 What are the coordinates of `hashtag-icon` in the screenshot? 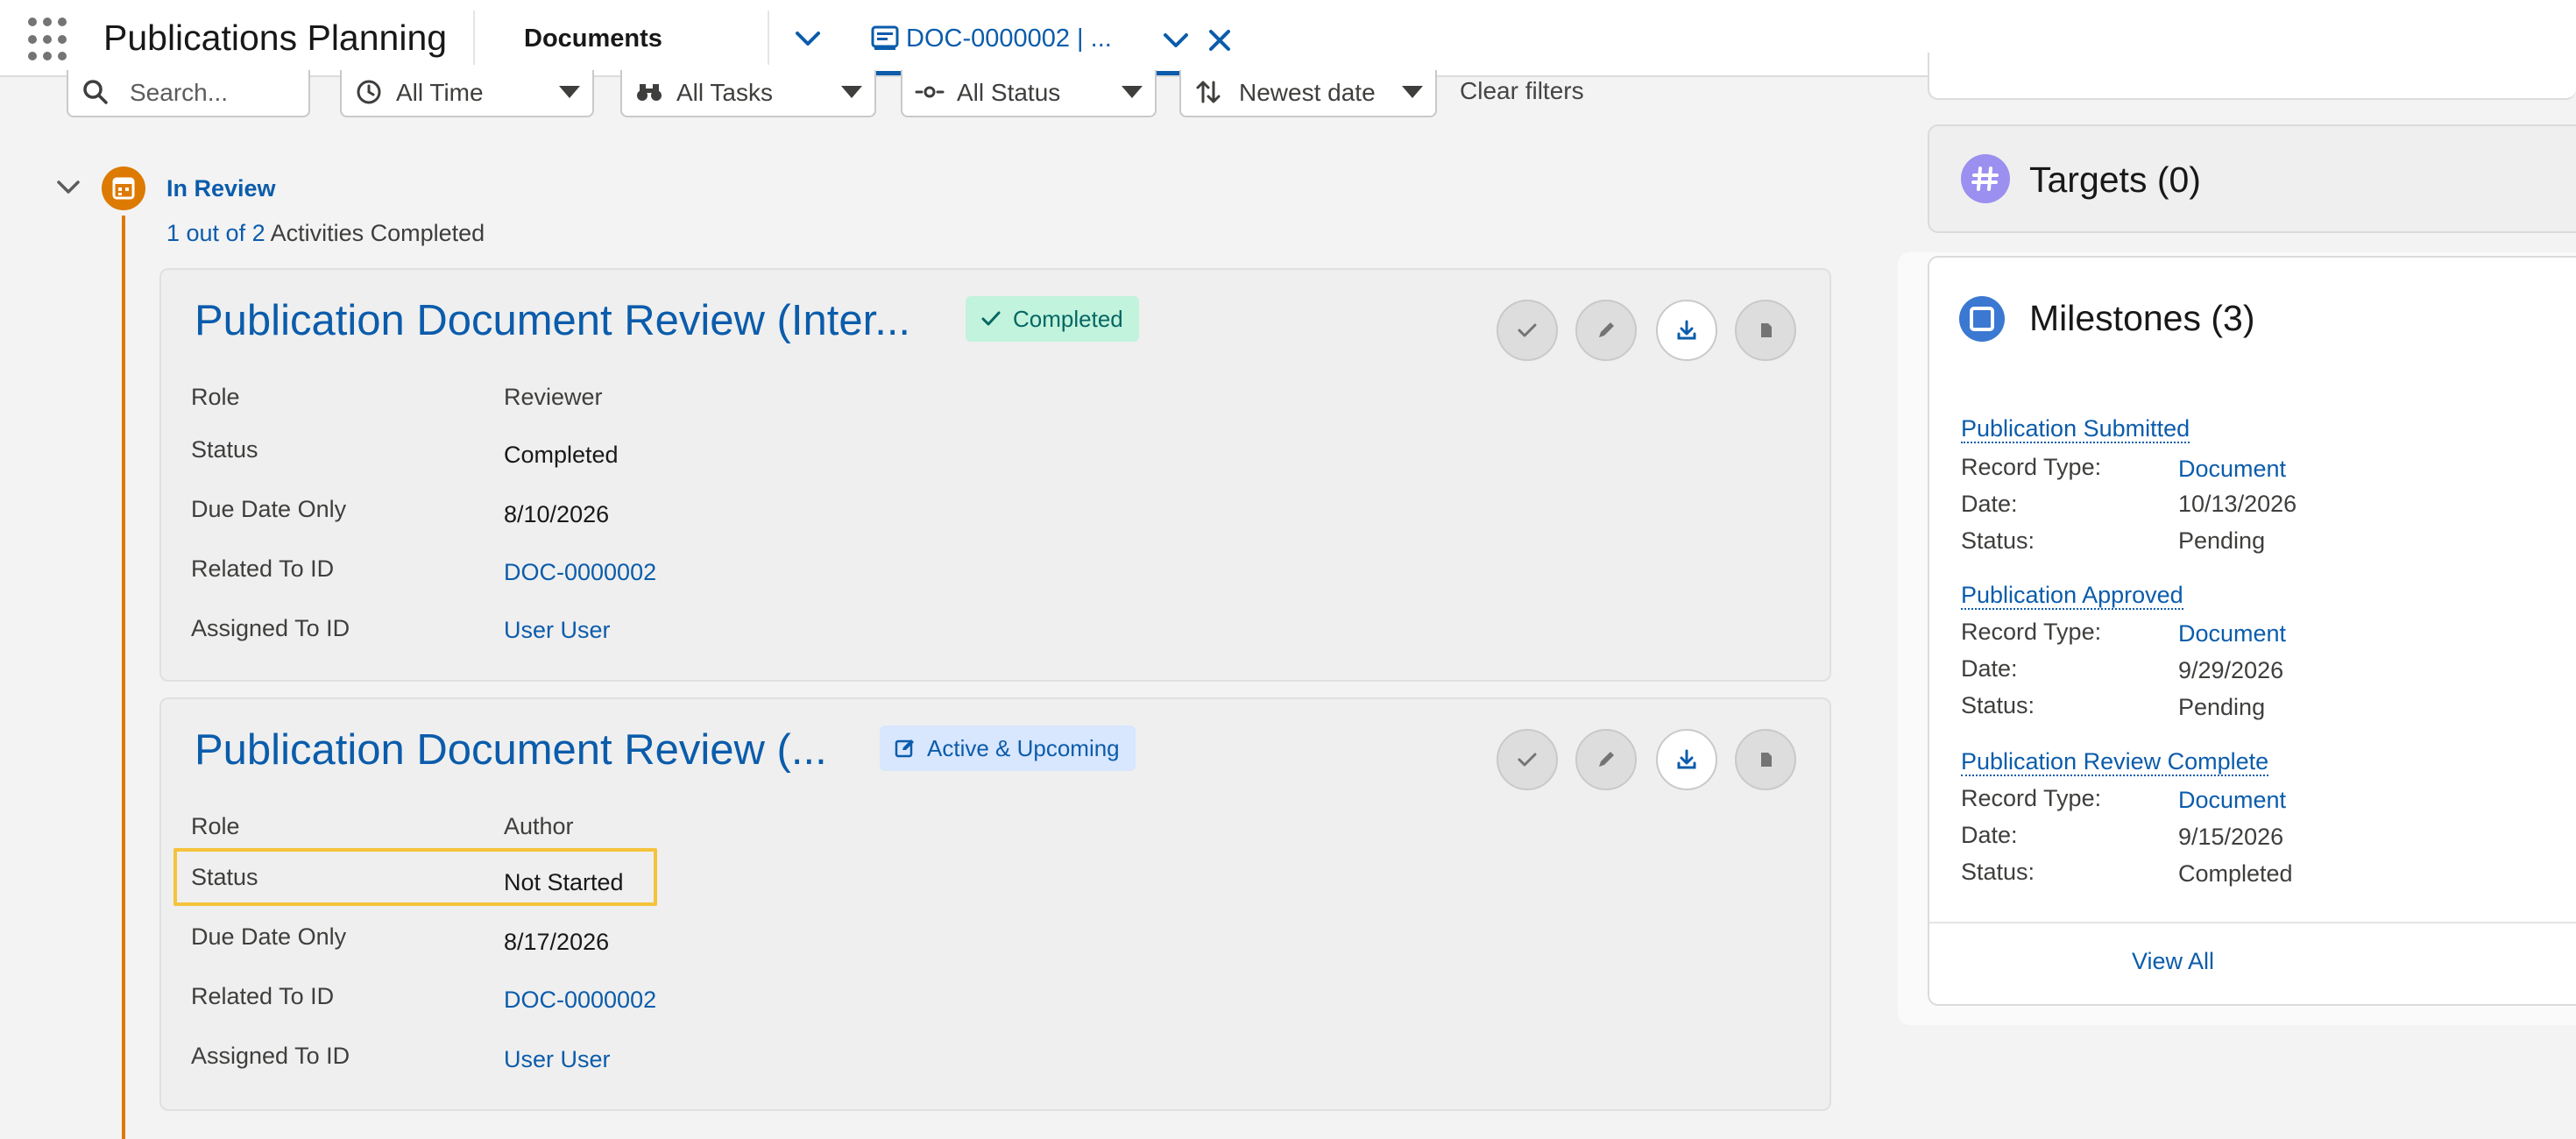 It's located at (1985, 179).